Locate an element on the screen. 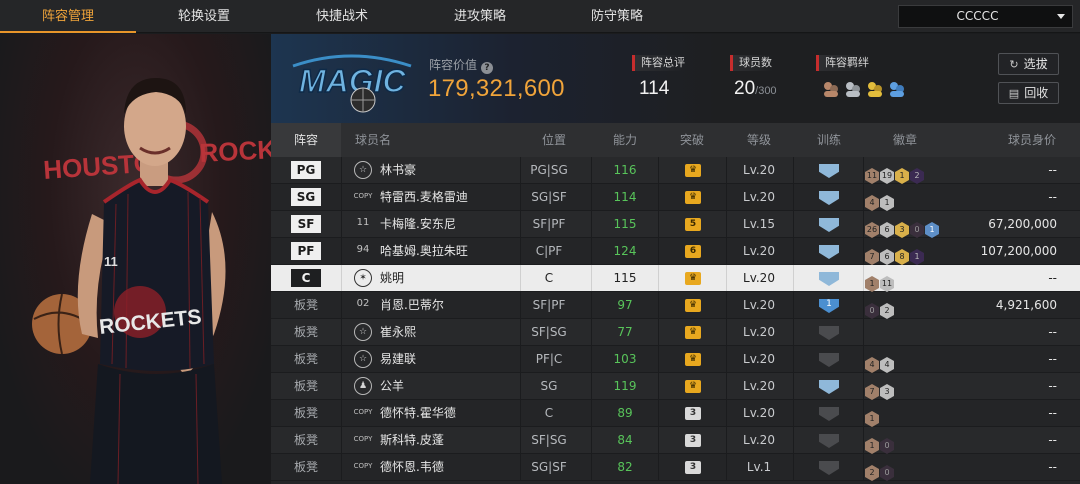  player-ability: 114 is located at coordinates (625, 197).